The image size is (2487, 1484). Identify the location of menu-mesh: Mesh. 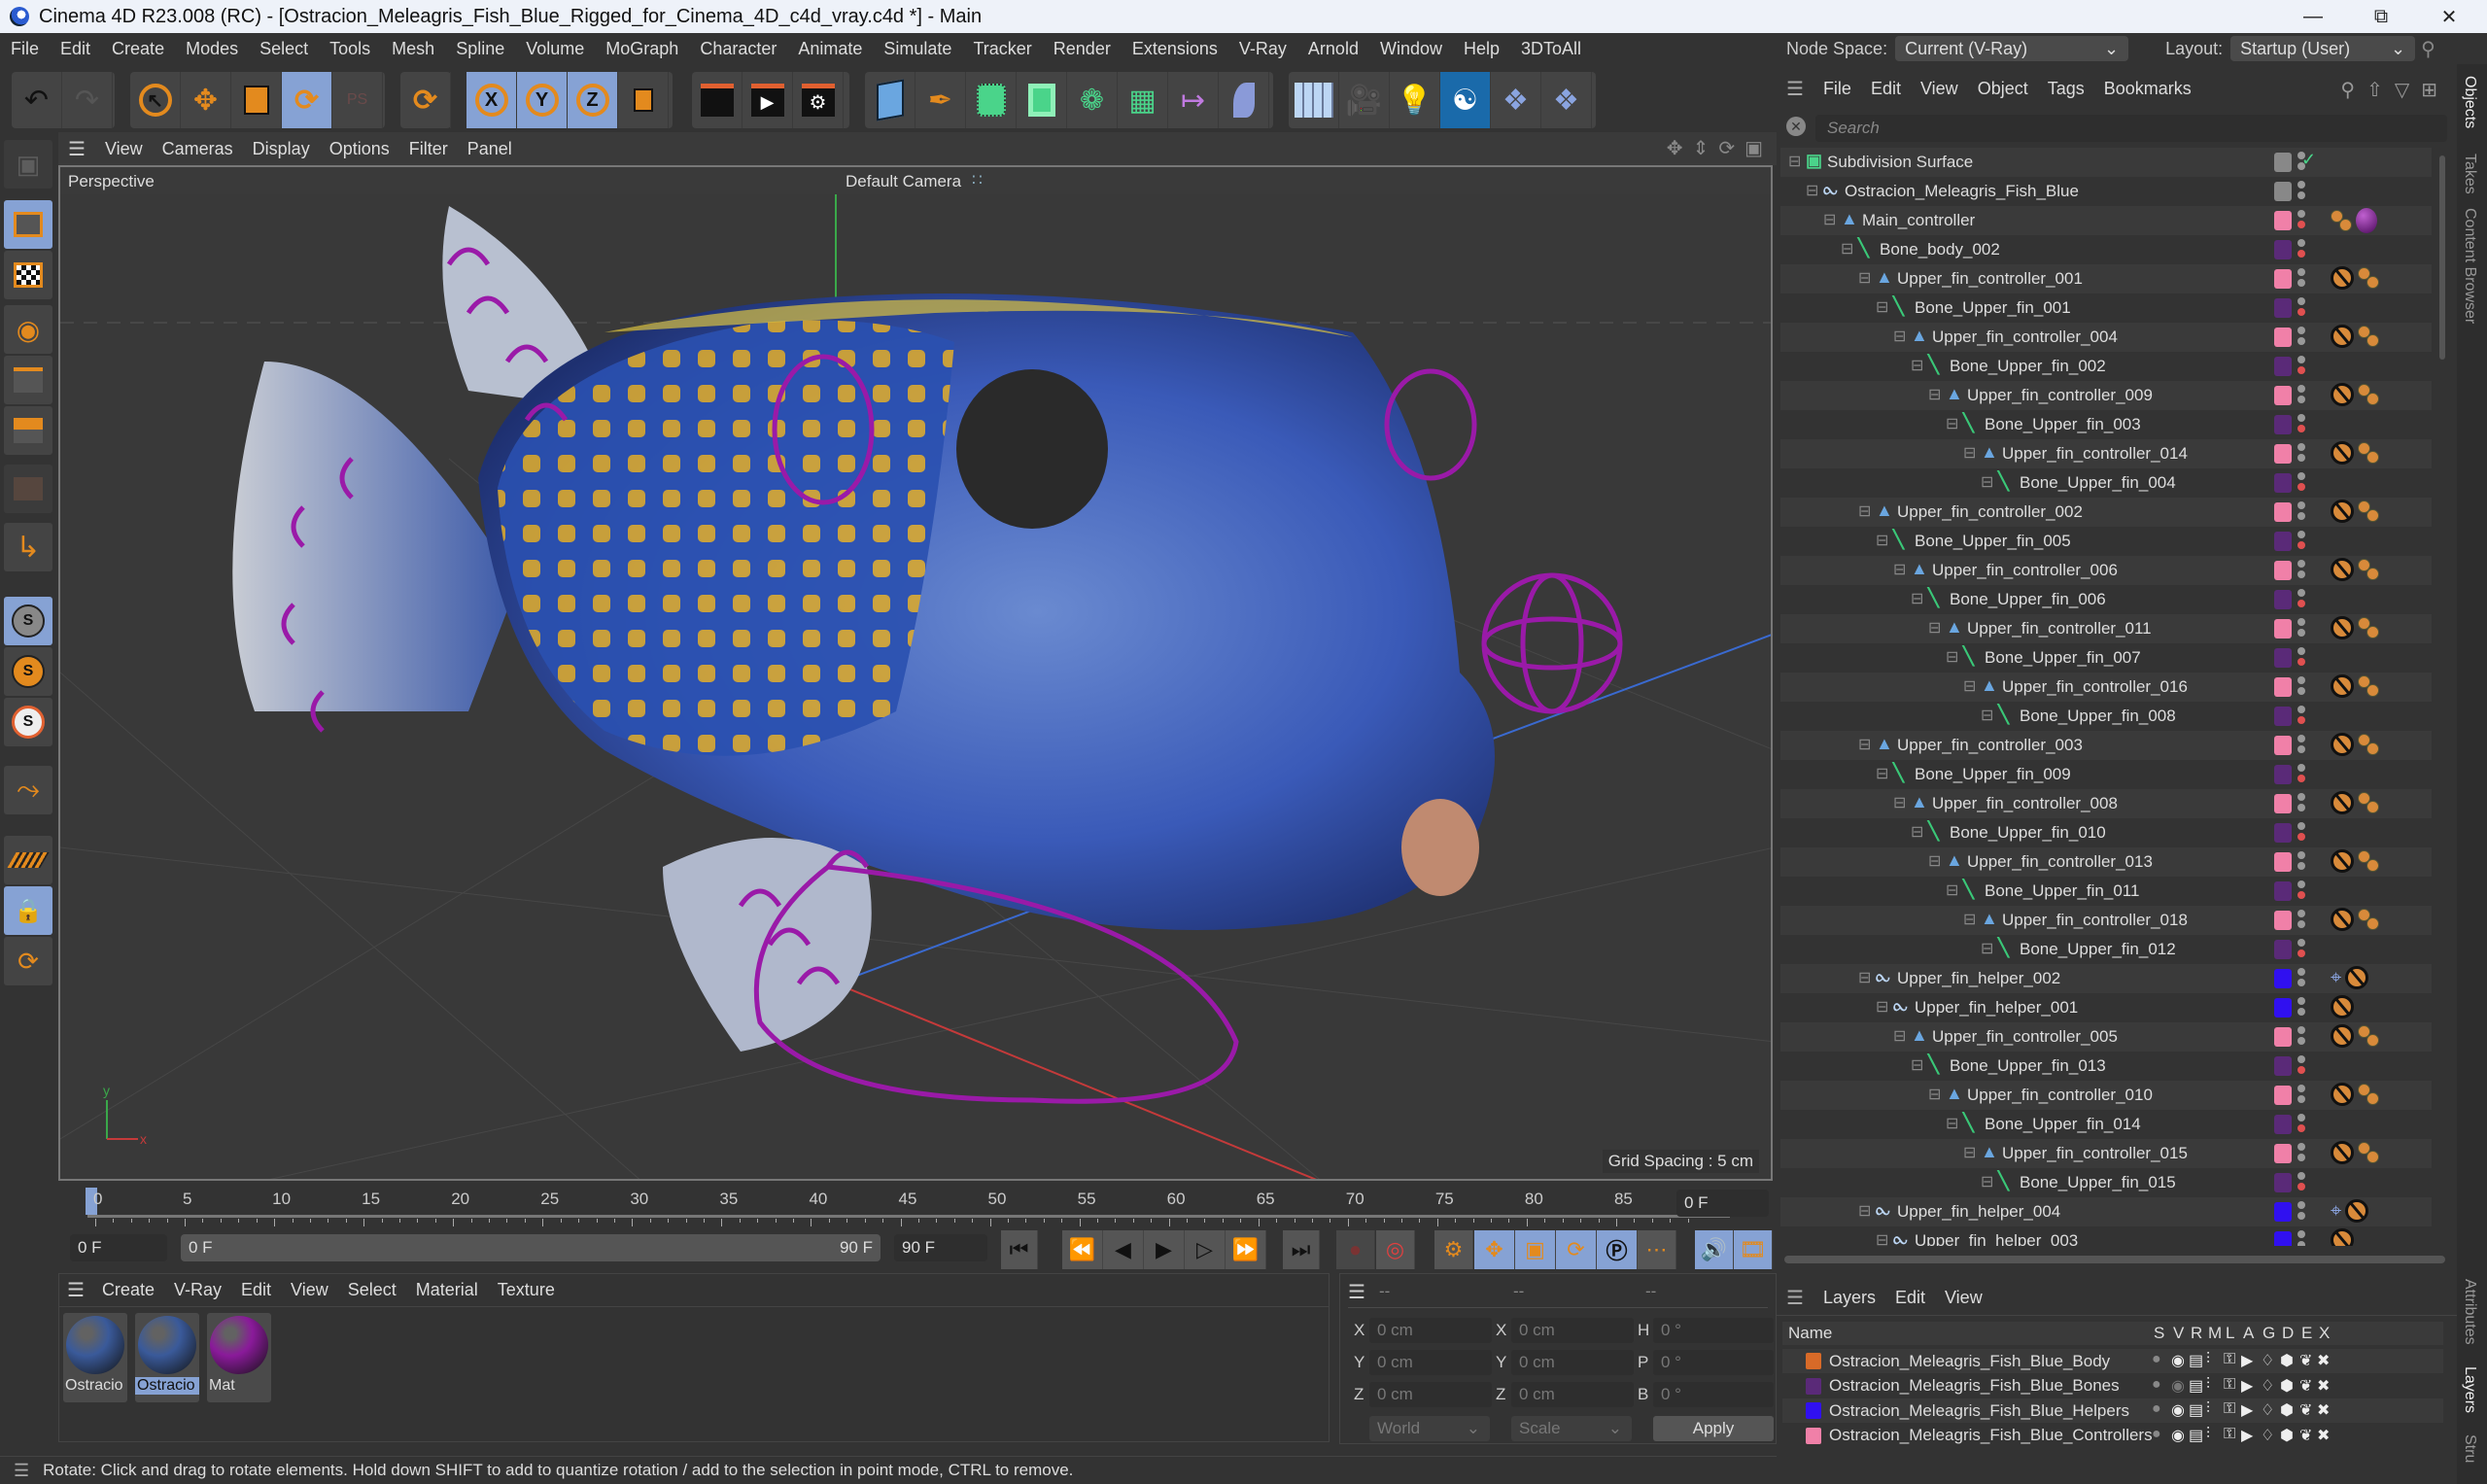
(413, 49).